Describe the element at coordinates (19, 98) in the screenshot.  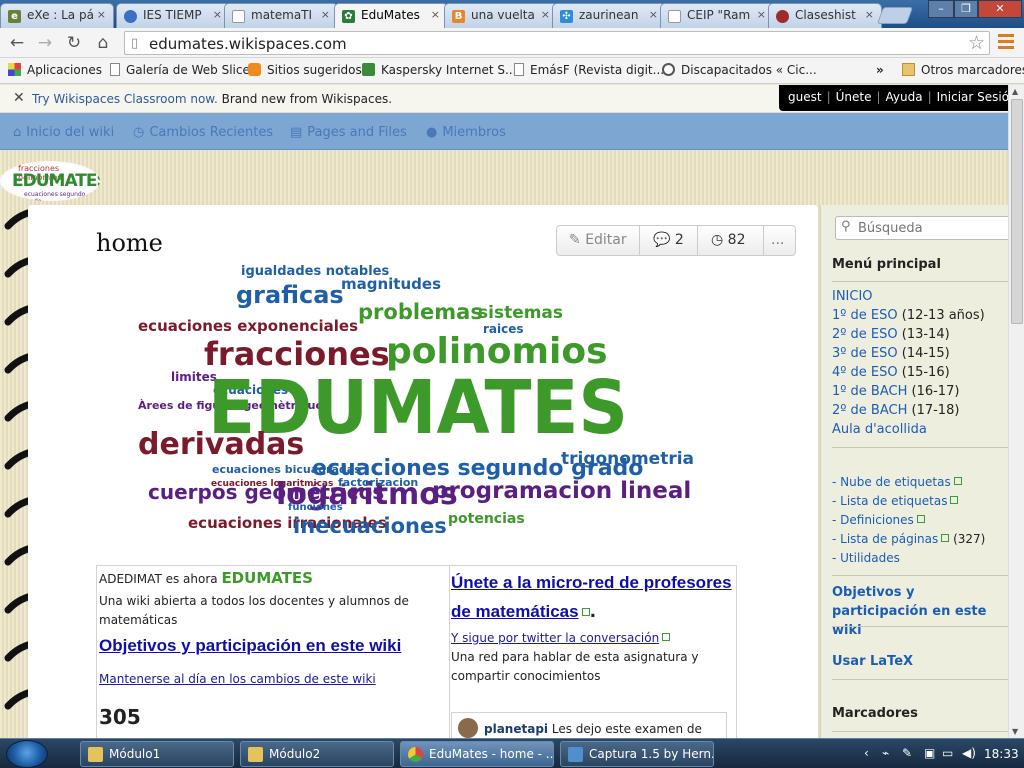
I see `close-icon: ✕` at that location.